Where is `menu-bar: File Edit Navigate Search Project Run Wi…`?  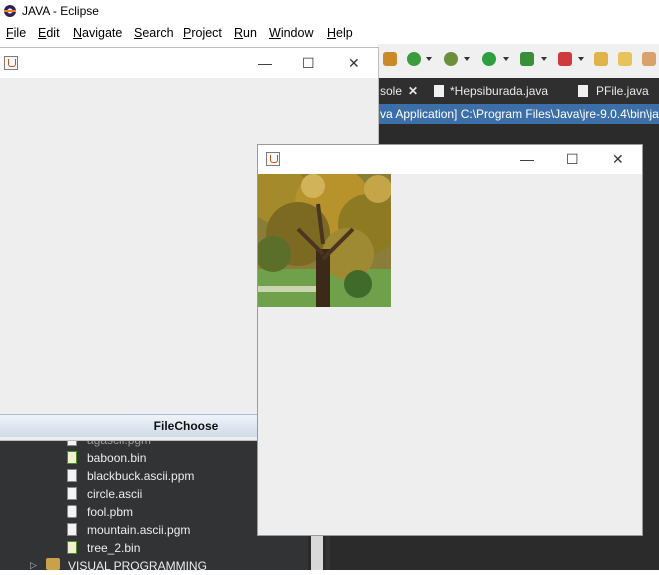 menu-bar: File Edit Navigate Search Project Run Wi… is located at coordinates (329, 33).